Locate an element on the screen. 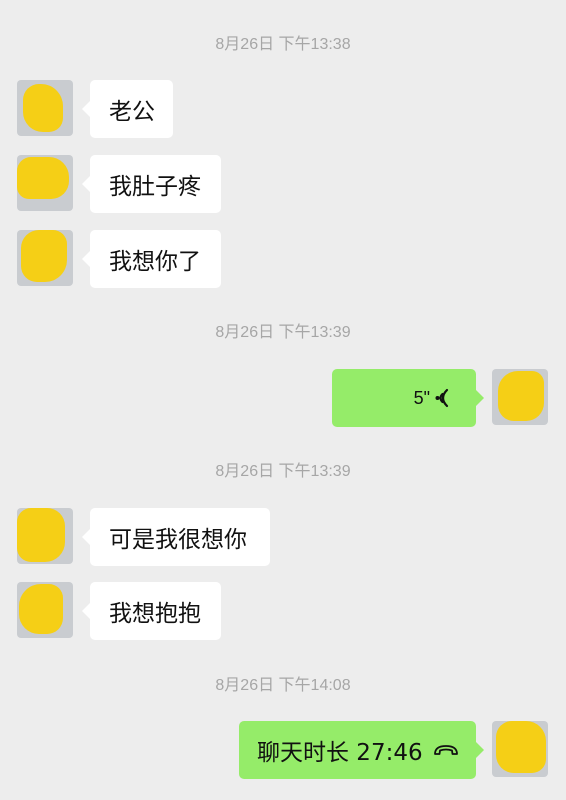  phone-hangup-icon is located at coordinates (445, 750).